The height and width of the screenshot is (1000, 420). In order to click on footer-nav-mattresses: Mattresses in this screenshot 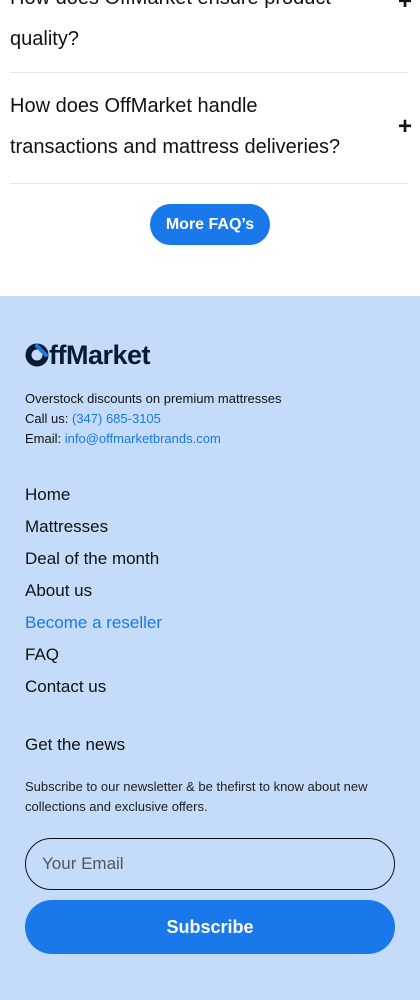, I will do `click(66, 527)`.